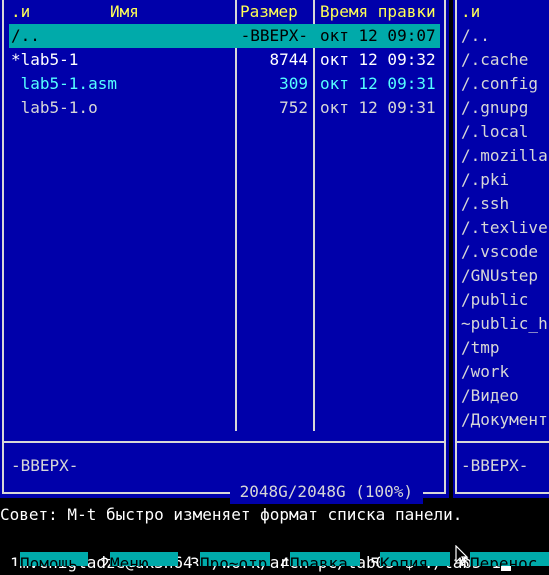 The width and height of the screenshot is (549, 575). What do you see at coordinates (378, 12) in the screenshot?
I see `column-header-mtime: Время правки` at bounding box center [378, 12].